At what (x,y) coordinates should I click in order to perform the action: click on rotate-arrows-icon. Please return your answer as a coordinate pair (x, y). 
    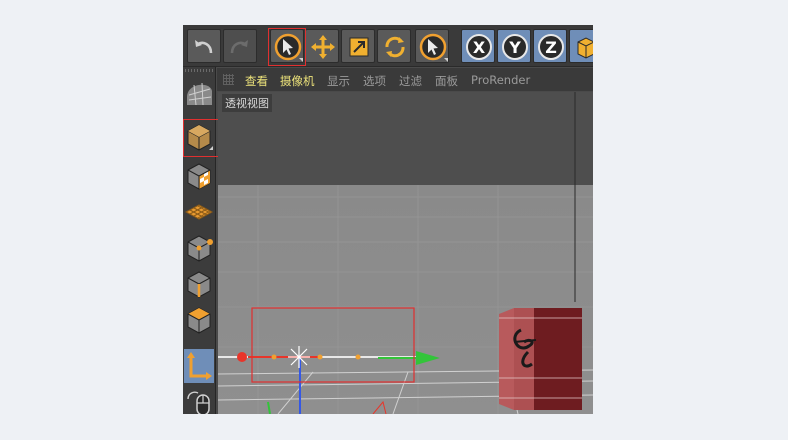
    Looking at the image, I should click on (395, 47).